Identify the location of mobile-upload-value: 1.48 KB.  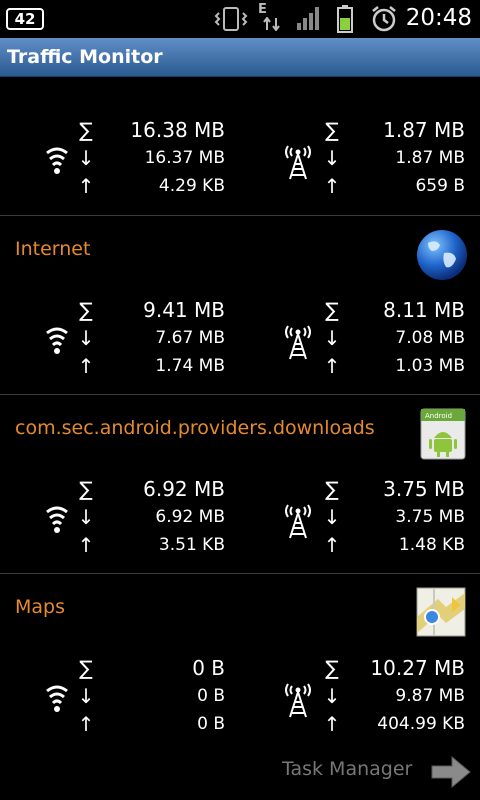
(431, 545).